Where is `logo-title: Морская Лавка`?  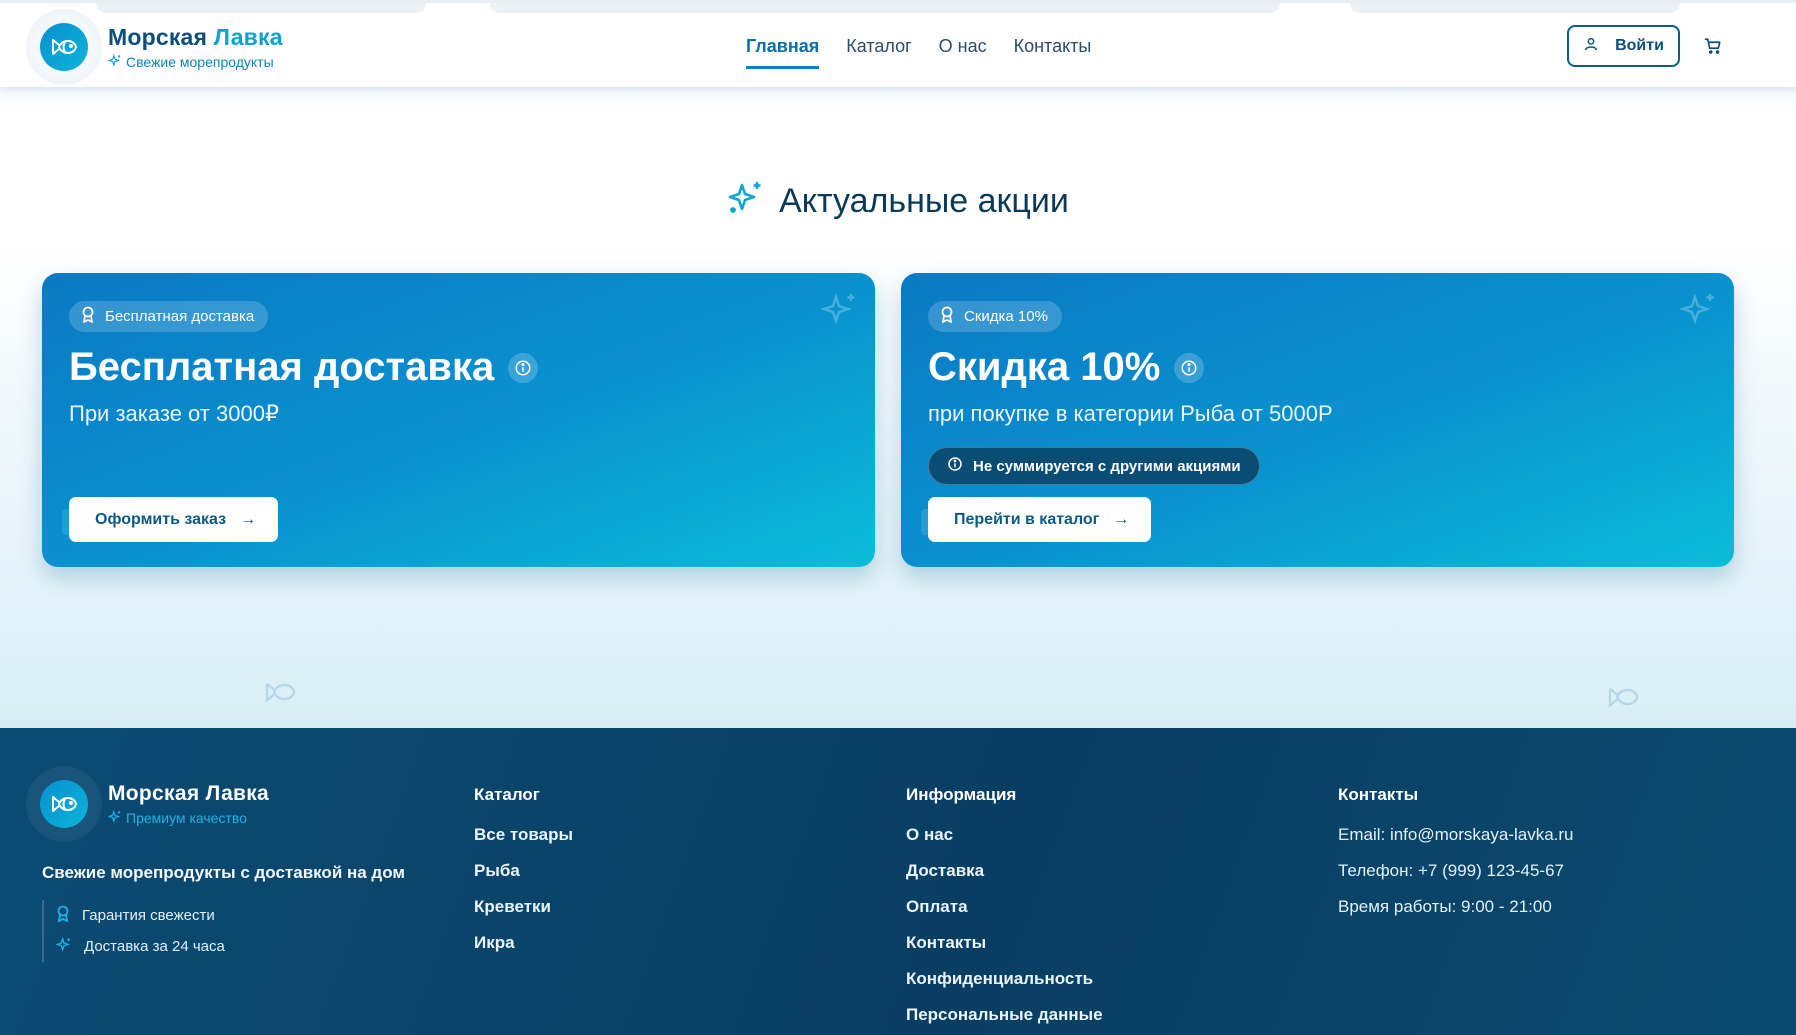 logo-title: Морская Лавка is located at coordinates (195, 36).